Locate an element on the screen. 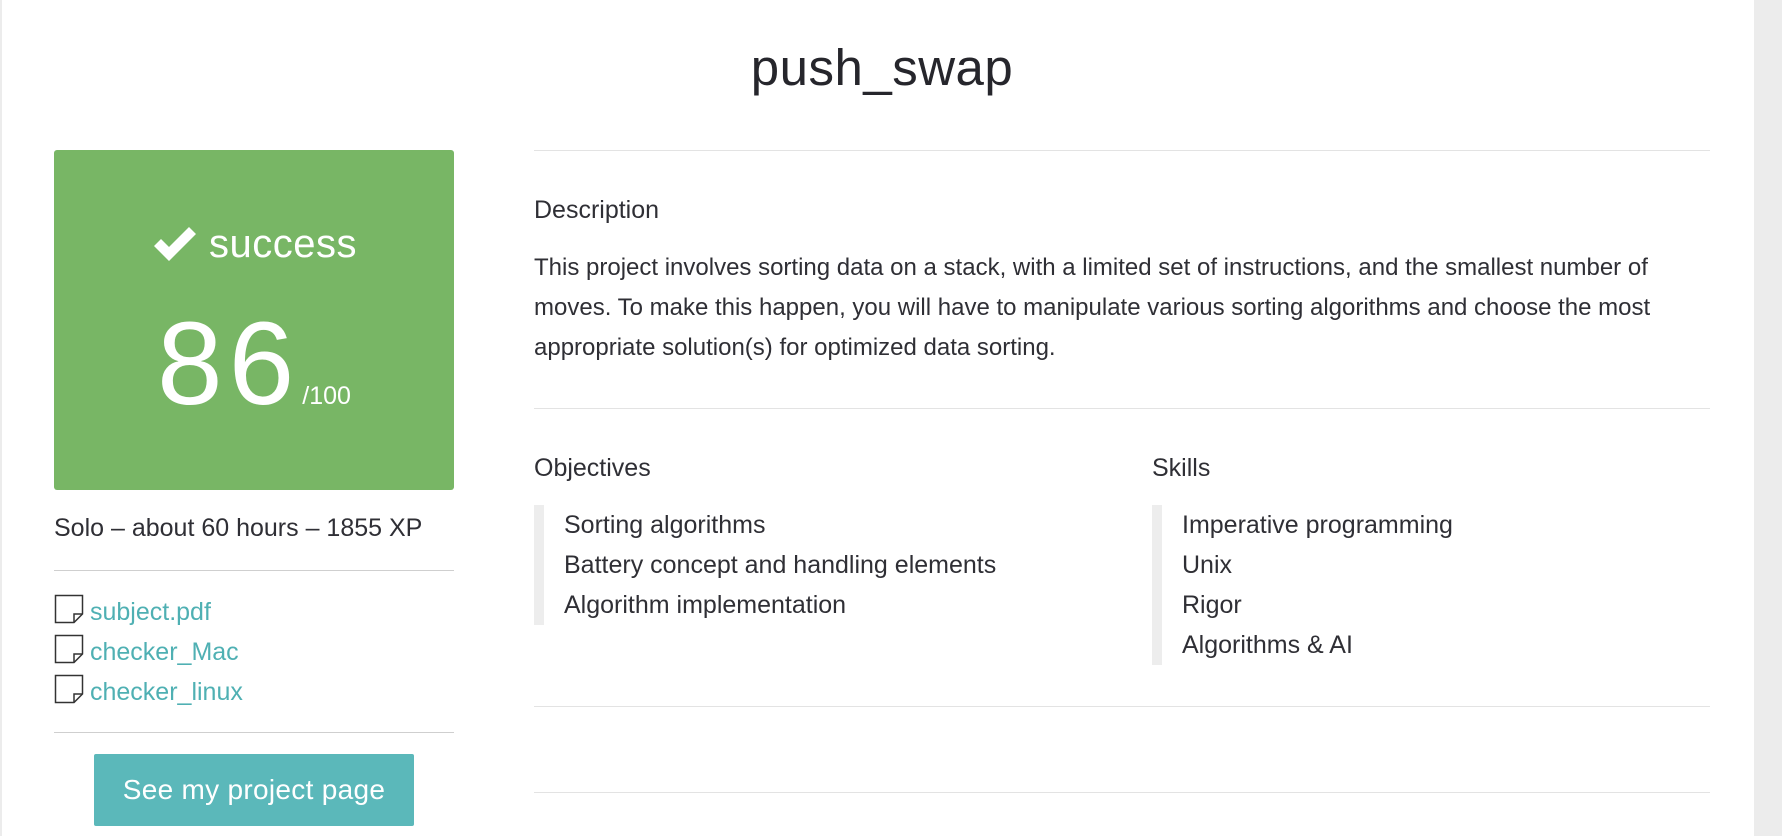 This screenshot has height=836, width=1782. see-project-page-button: See my project page is located at coordinates (254, 790).